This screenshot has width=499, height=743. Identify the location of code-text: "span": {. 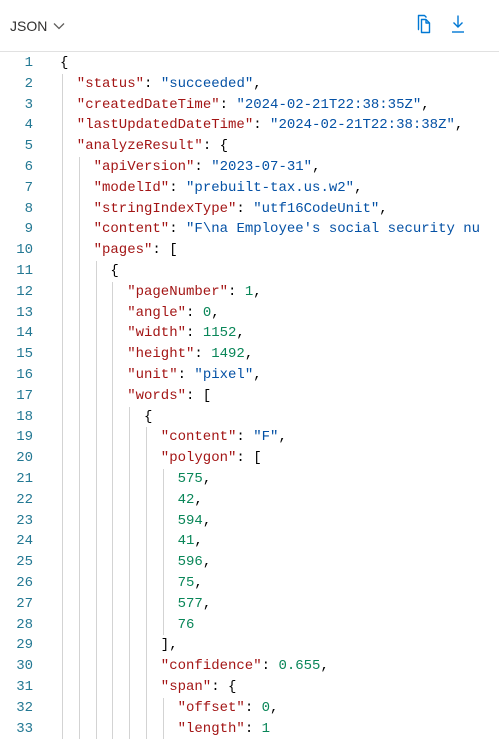
(199, 687).